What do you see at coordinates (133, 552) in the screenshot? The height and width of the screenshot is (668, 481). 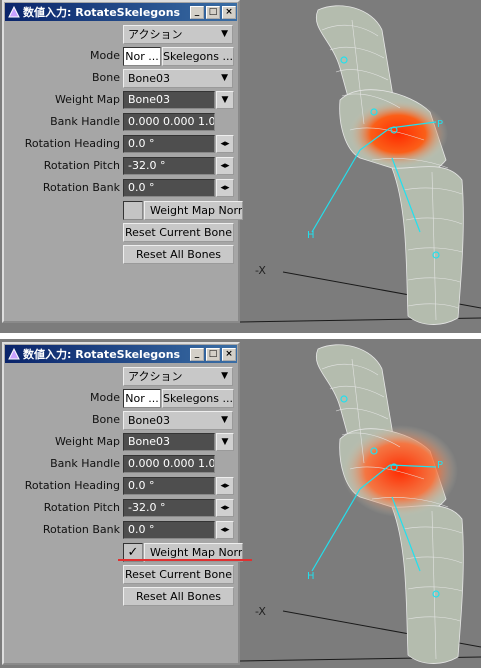 I see `checkmark-icon: ✓` at bounding box center [133, 552].